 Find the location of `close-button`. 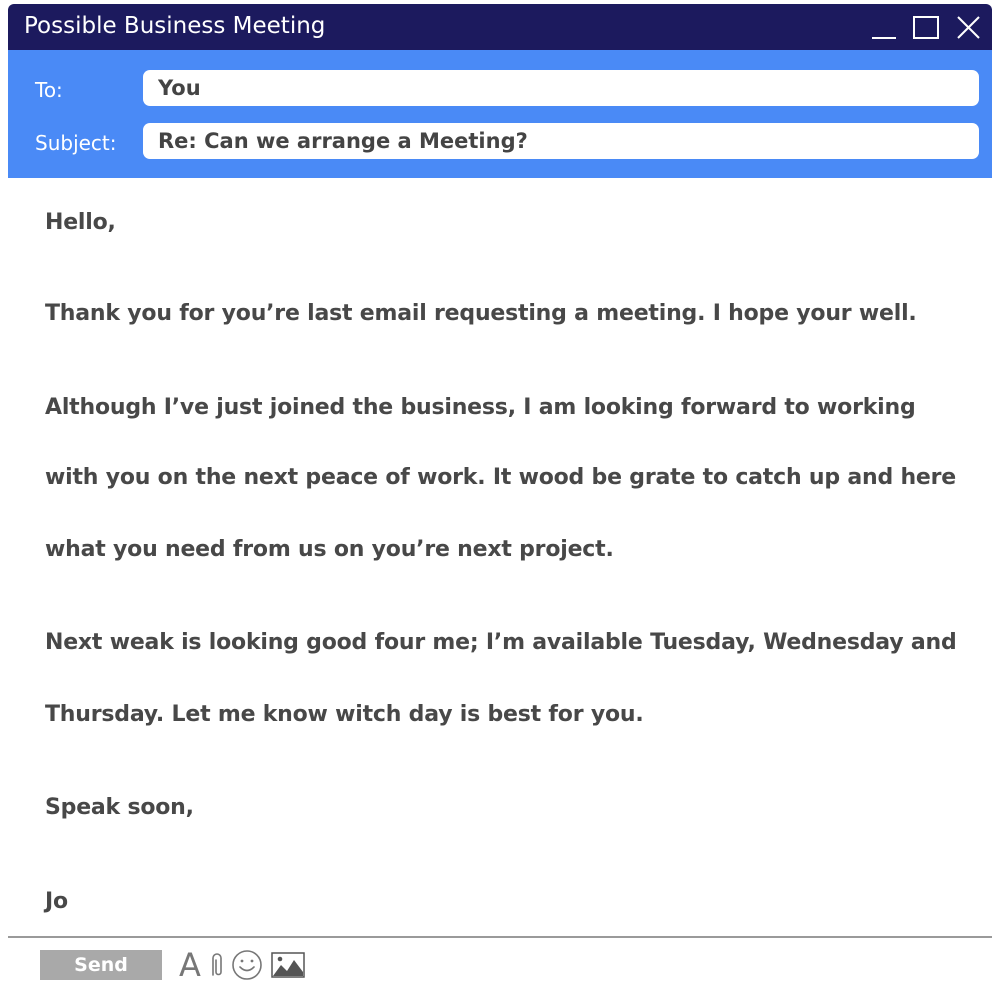

close-button is located at coordinates (968, 27).